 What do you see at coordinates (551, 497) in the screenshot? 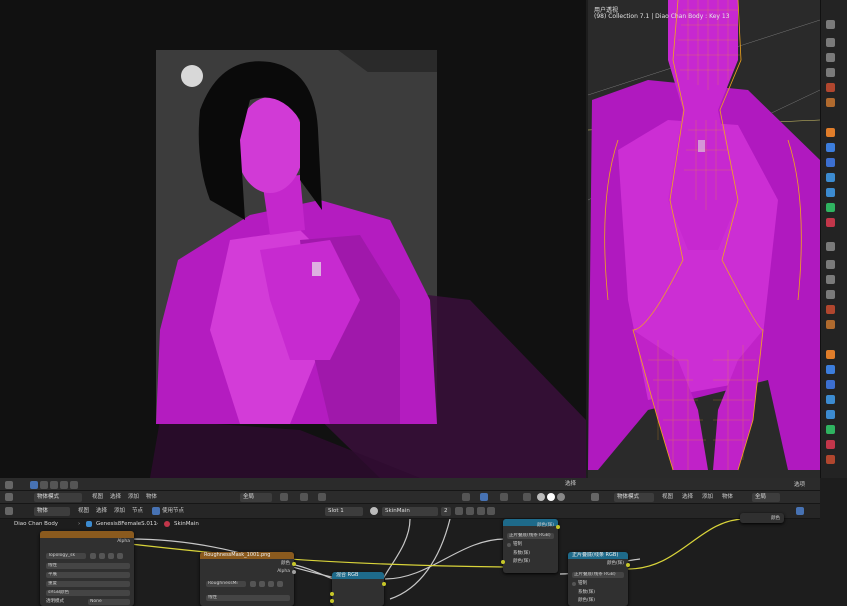
I see `shading-material-icon` at bounding box center [551, 497].